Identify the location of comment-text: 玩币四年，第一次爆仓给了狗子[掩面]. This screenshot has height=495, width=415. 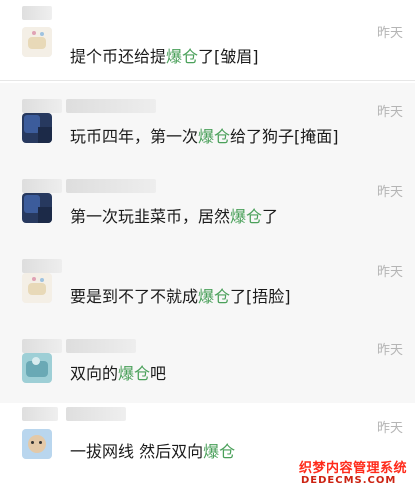
(204, 136).